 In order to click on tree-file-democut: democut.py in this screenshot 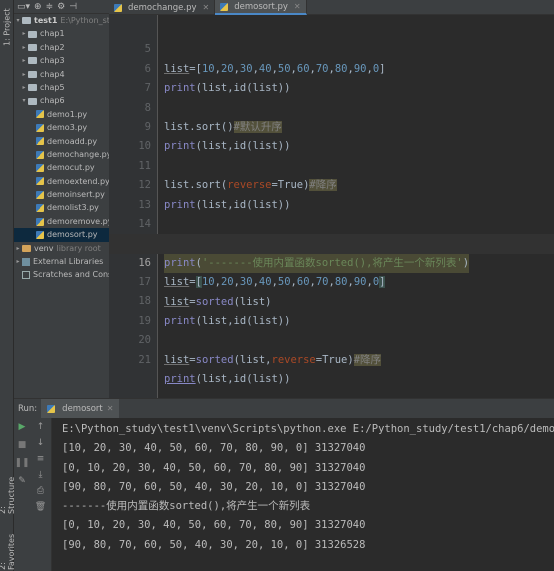, I will do `click(61, 167)`.